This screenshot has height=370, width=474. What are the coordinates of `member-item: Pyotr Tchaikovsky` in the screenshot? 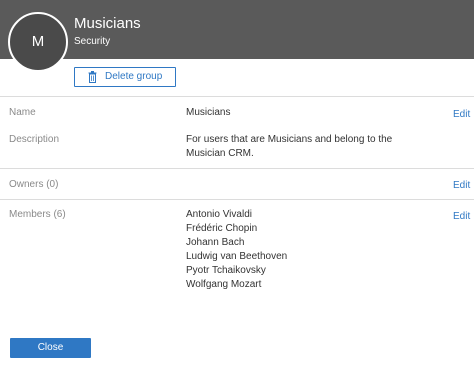 It's located at (226, 270).